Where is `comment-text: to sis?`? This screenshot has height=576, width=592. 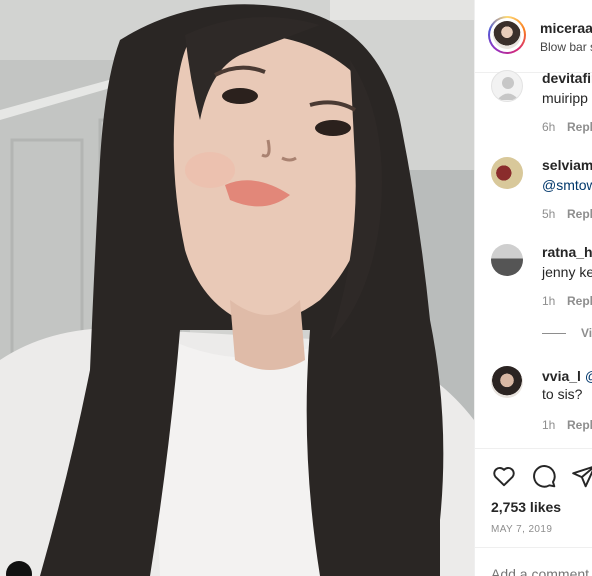
comment-text: to sis? is located at coordinates (562, 394).